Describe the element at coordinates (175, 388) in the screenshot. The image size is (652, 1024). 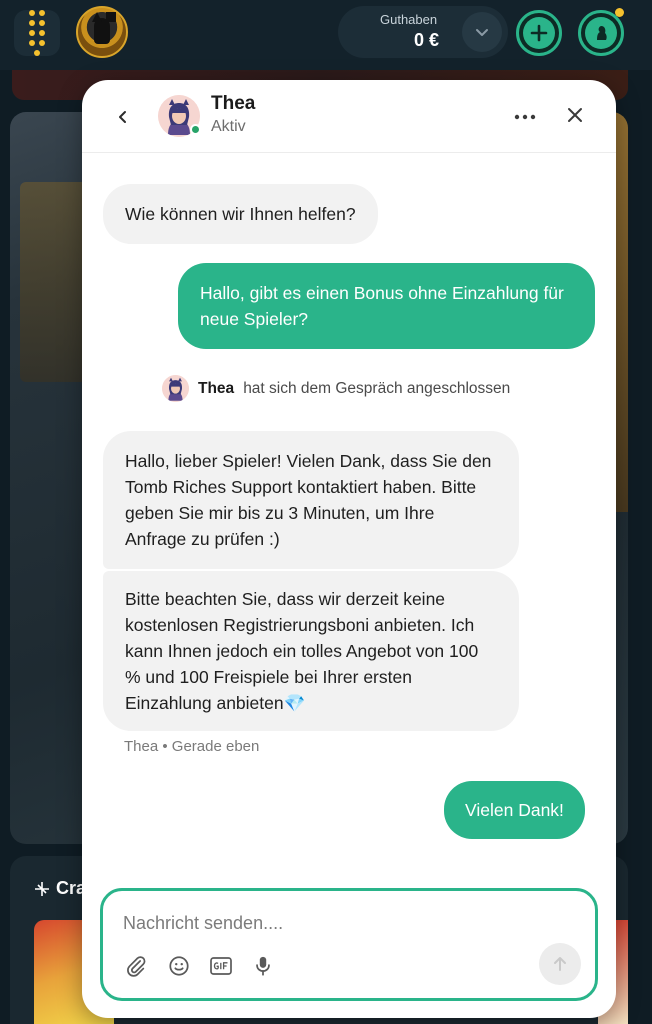
I see `agent-avatar-small` at that location.